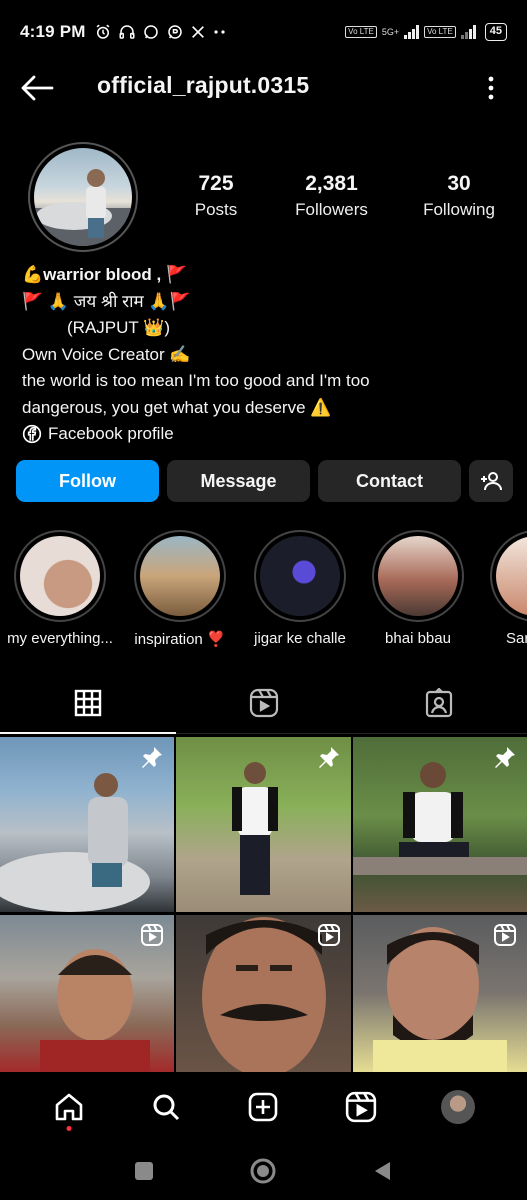 This screenshot has width=527, height=1200. I want to click on facebook-profile-link: Facebook profile, so click(267, 434).